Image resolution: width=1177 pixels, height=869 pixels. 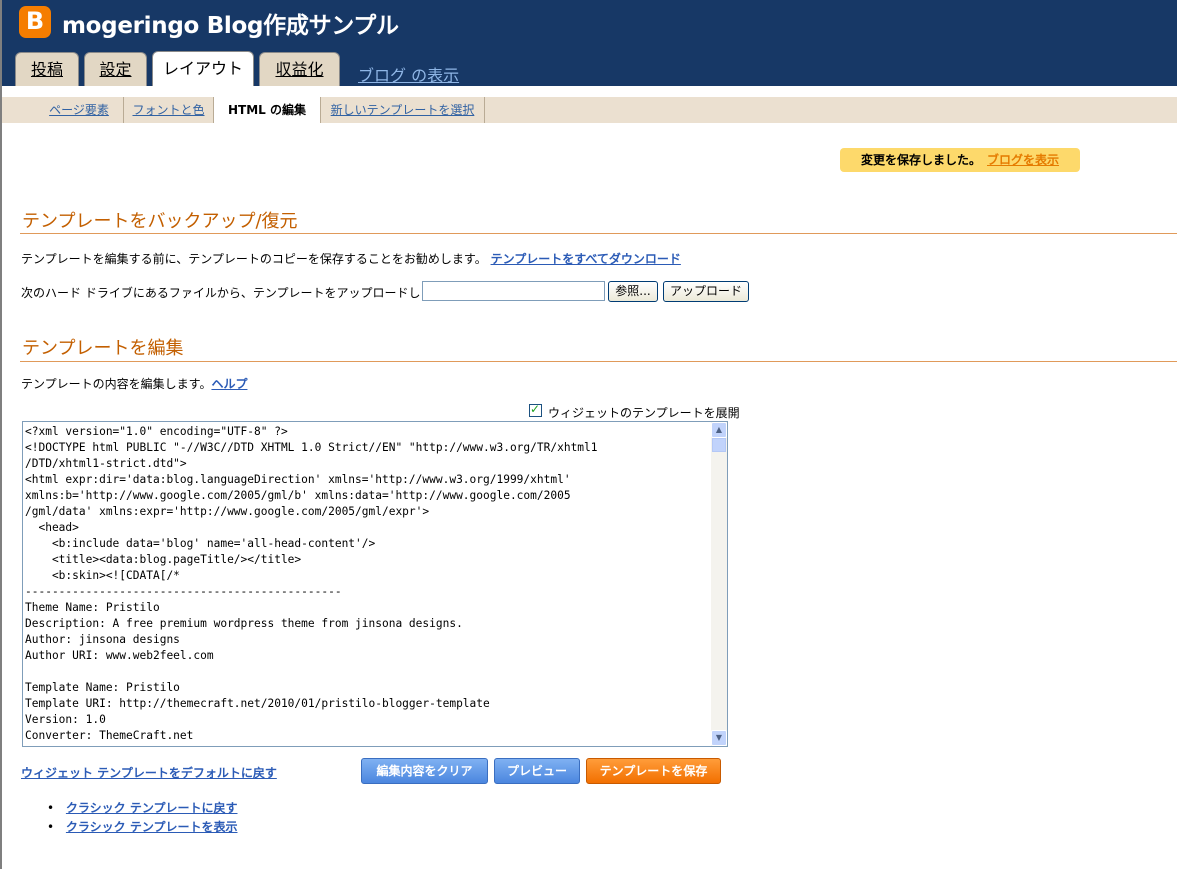 I want to click on expand-widgets-checkbox: ✓, so click(x=535, y=409).